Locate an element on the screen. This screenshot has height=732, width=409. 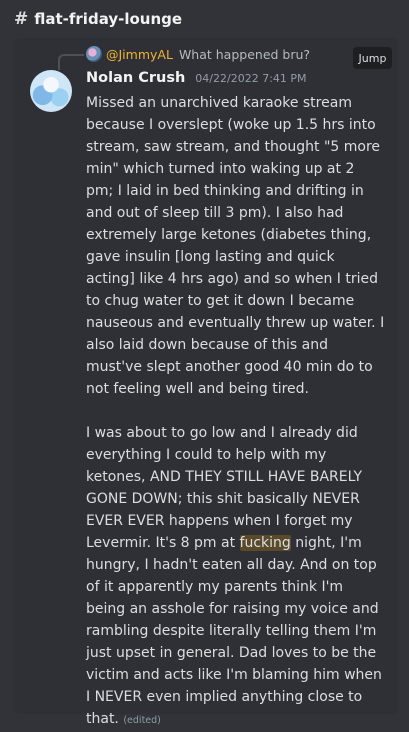
channel-hash-icon: # is located at coordinates (21, 19).